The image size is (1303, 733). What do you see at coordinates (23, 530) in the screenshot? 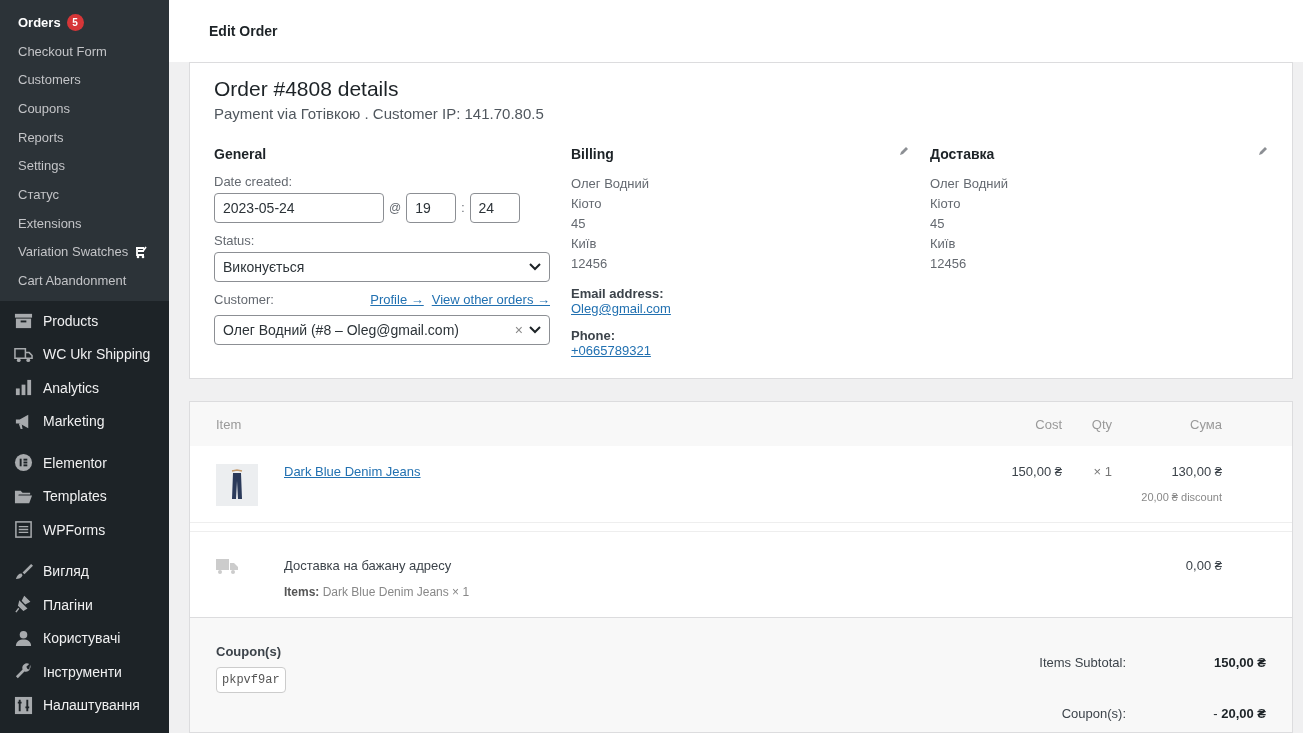
I see `form-icon` at bounding box center [23, 530].